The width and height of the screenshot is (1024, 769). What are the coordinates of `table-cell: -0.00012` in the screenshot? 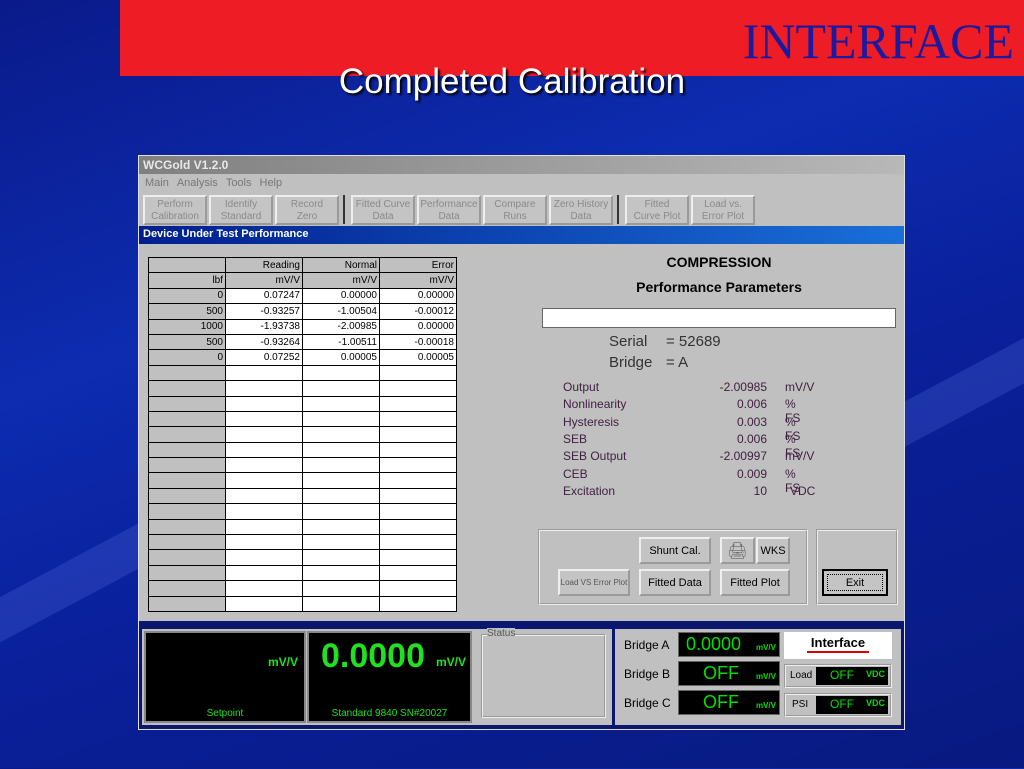 It's located at (418, 311).